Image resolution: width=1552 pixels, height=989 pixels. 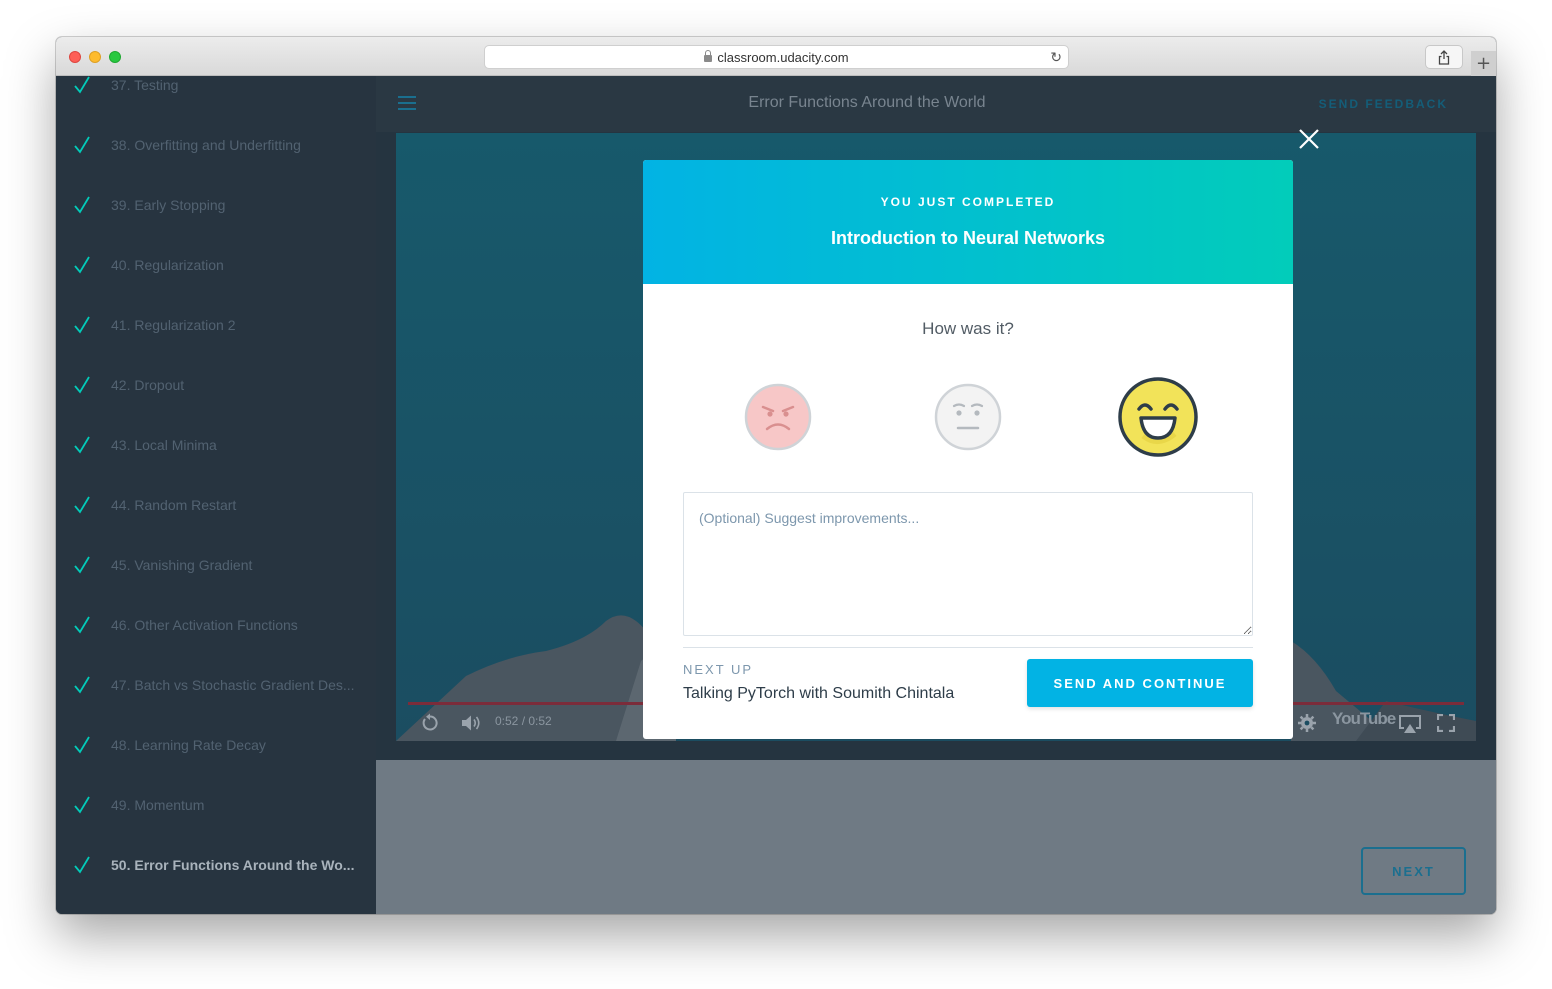 I want to click on browser-titlebar: classroom.udacity.com ↻ +, so click(x=776, y=56).